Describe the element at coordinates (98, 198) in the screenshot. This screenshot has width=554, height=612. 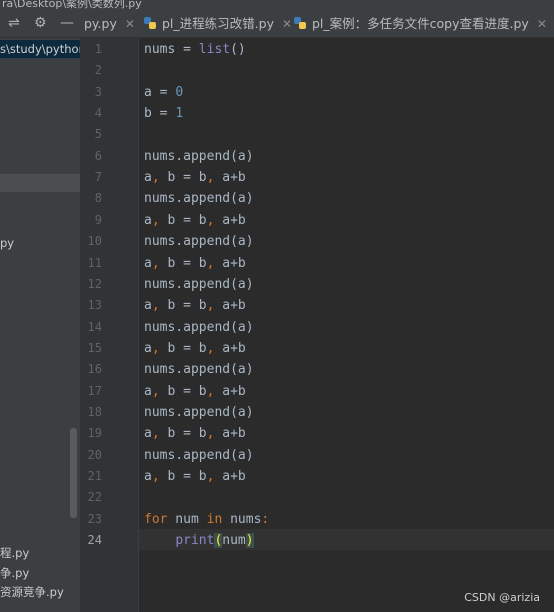
I see `line-number: 8` at that location.